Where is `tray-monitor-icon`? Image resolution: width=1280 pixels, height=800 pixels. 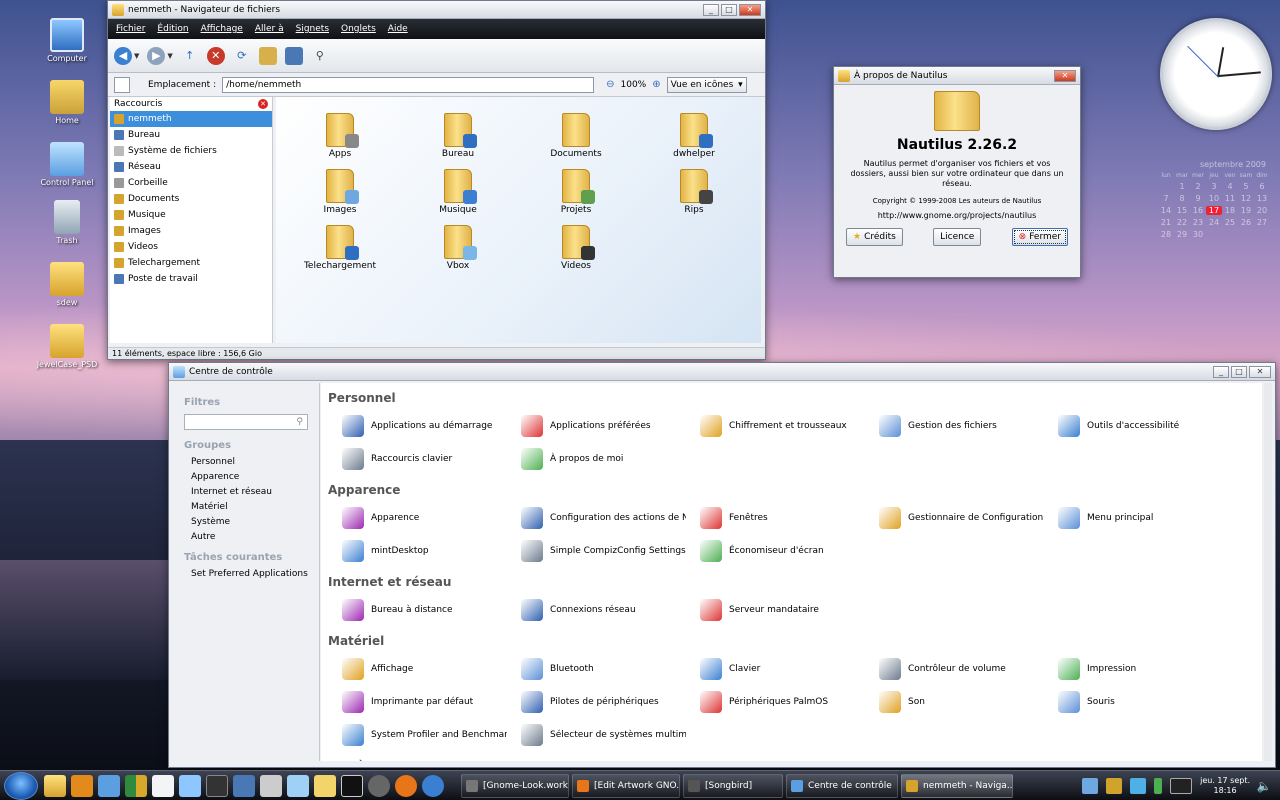 tray-monitor-icon is located at coordinates (1181, 785).